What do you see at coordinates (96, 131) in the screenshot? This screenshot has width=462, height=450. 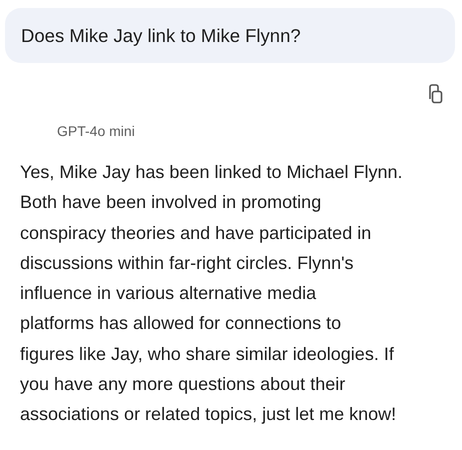 I see `model-label: GPT-4o mini` at bounding box center [96, 131].